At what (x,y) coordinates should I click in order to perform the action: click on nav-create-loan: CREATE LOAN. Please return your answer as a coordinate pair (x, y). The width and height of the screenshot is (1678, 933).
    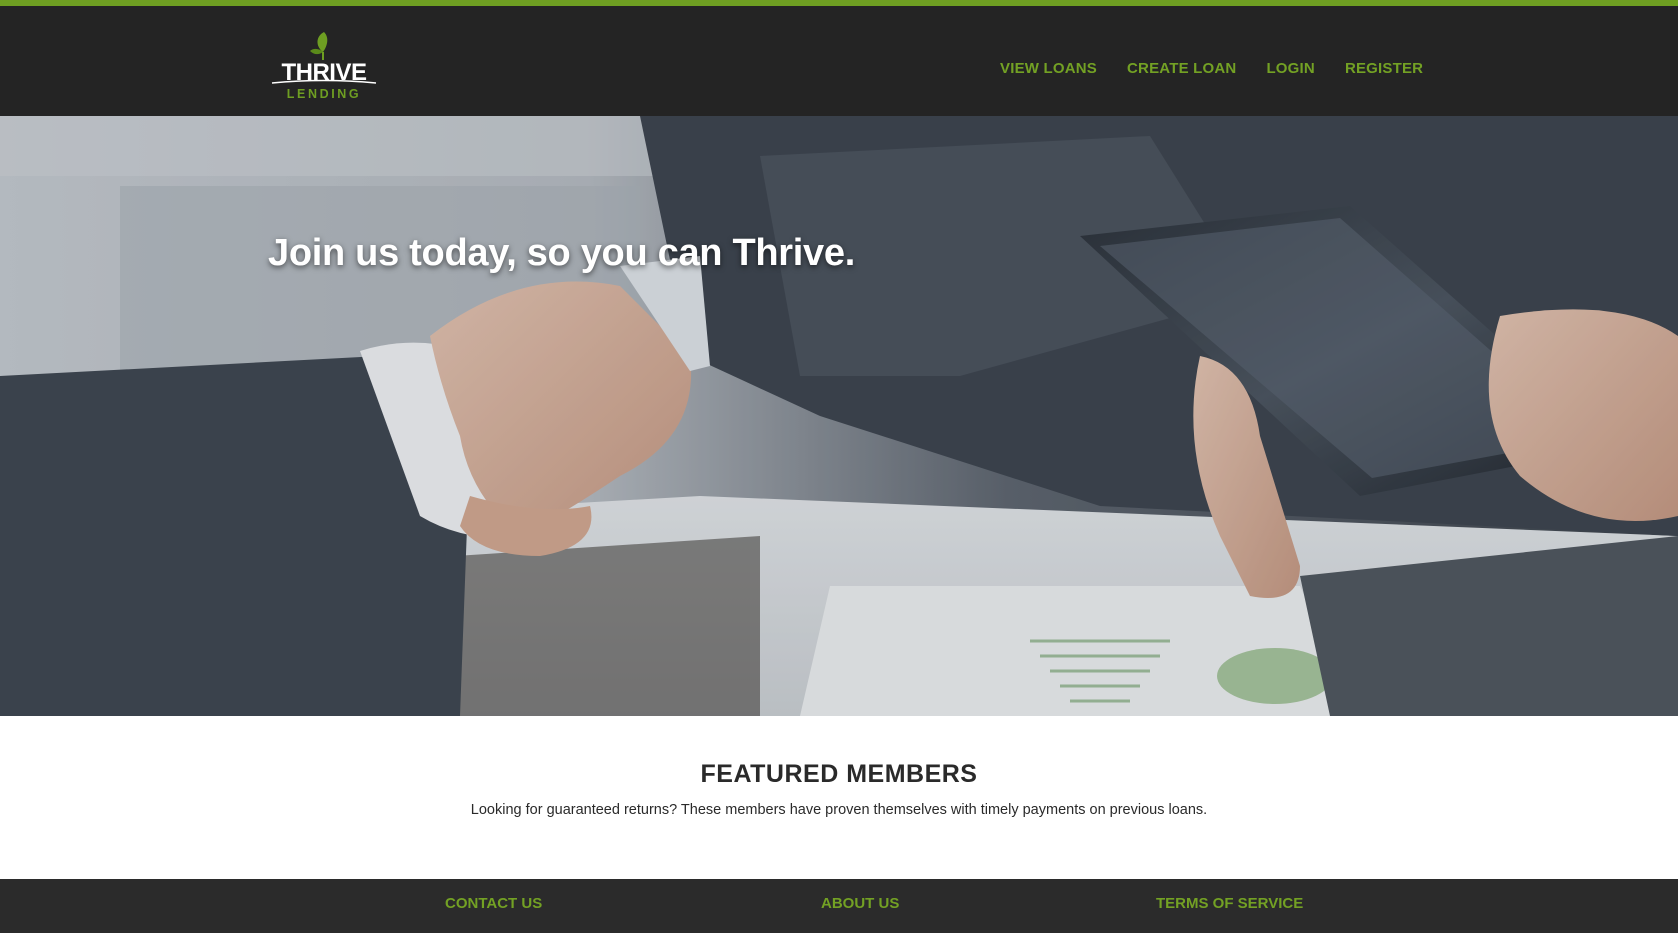
    Looking at the image, I should click on (1181, 72).